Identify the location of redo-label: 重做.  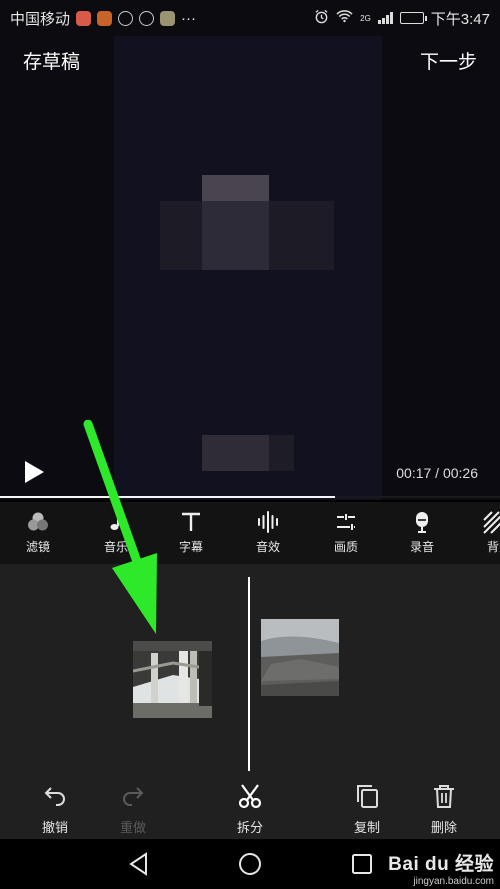
(132, 827).